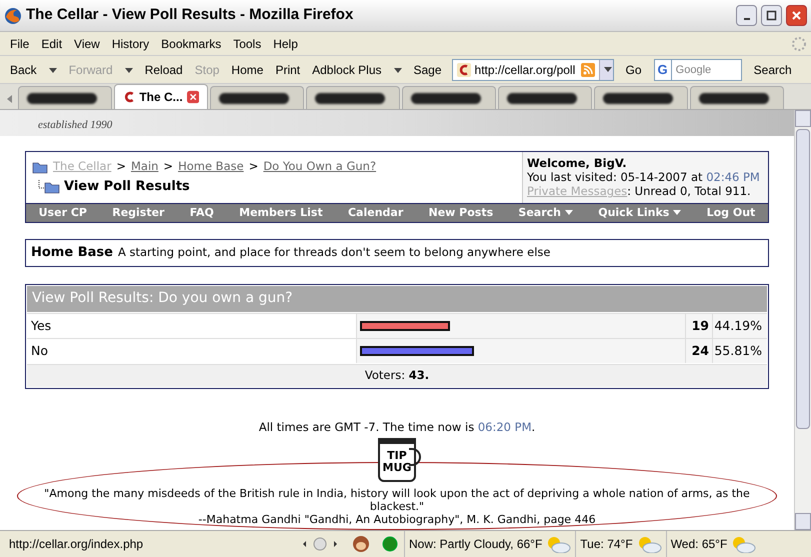 The width and height of the screenshot is (811, 557). What do you see at coordinates (211, 167) in the screenshot?
I see `breadcrumb-link: Home Base` at bounding box center [211, 167].